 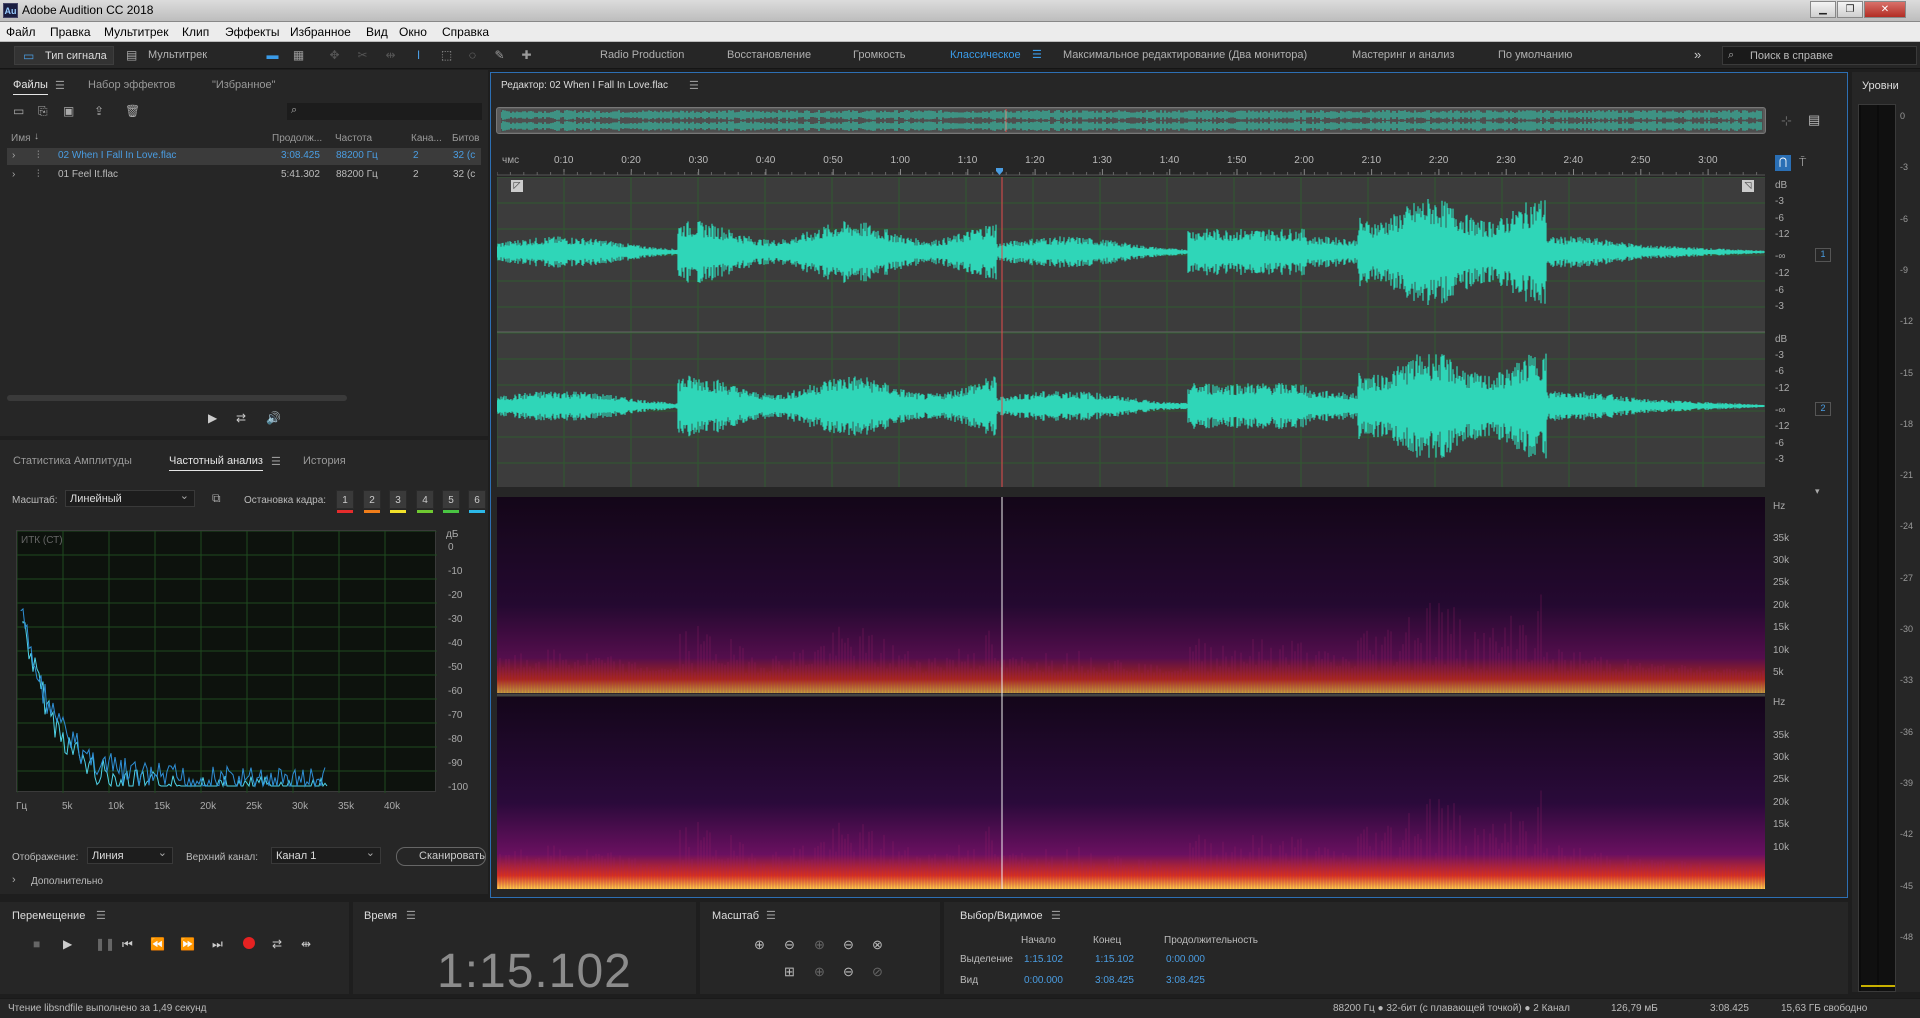 What do you see at coordinates (362, 55) in the screenshot?
I see `razor-tool-icon: ✂` at bounding box center [362, 55].